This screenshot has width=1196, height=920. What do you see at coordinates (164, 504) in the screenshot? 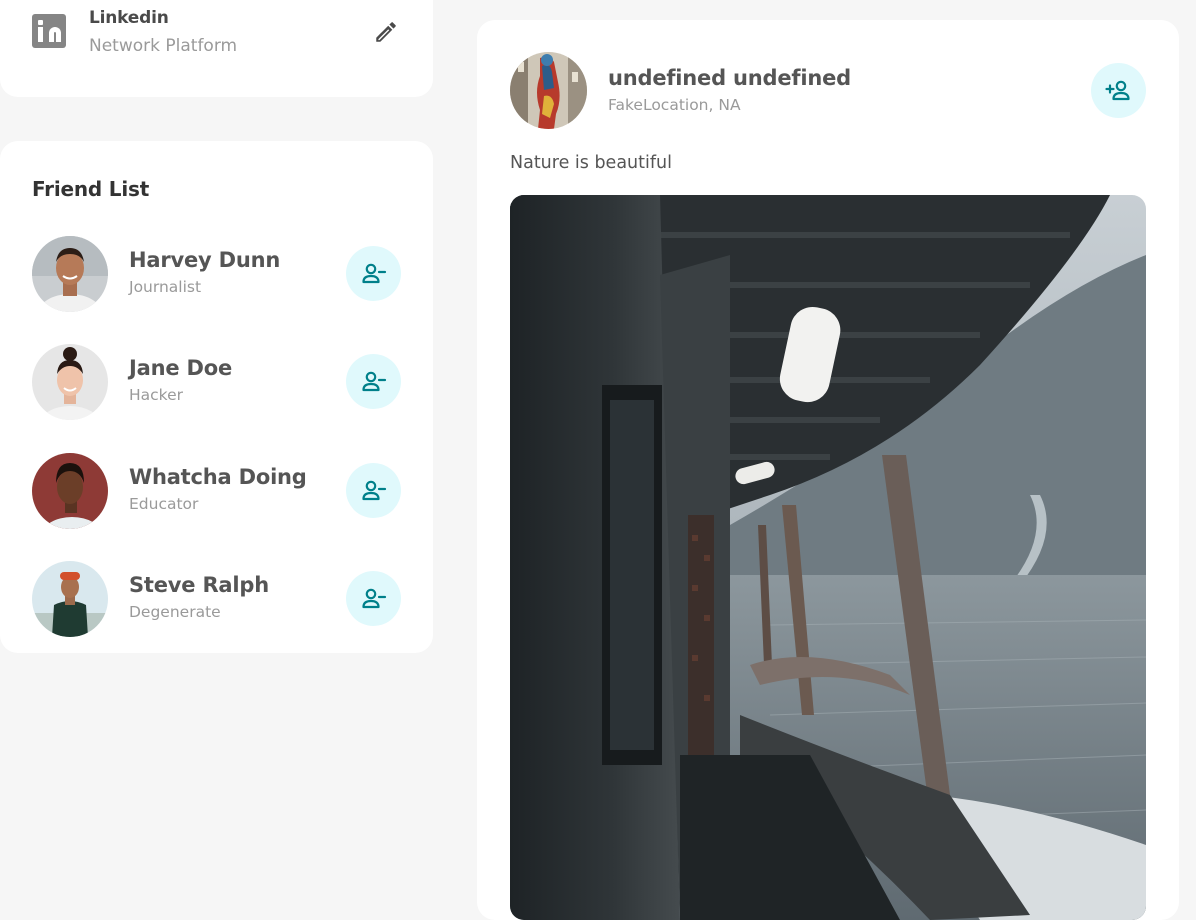
I see `friend-role: Educator` at bounding box center [164, 504].